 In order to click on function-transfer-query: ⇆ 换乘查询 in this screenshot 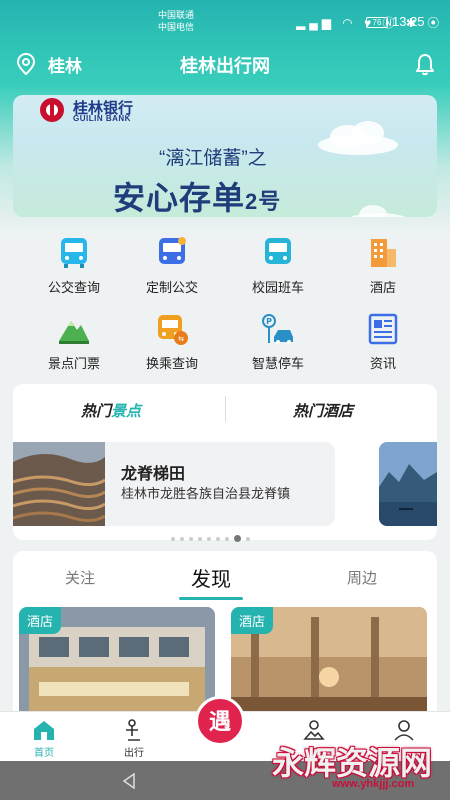, I will do `click(172, 340)`.